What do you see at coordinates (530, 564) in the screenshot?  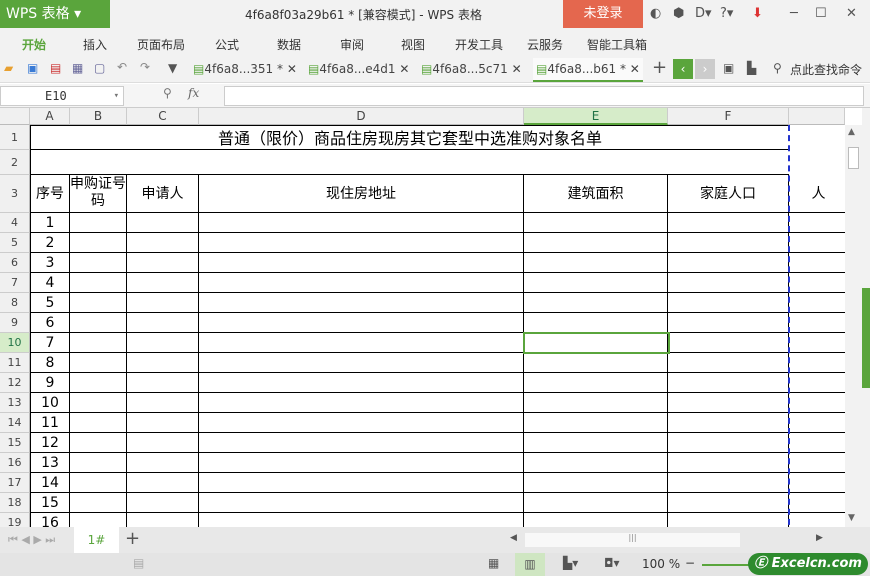 I see `page-break-view-icon: ▥` at bounding box center [530, 564].